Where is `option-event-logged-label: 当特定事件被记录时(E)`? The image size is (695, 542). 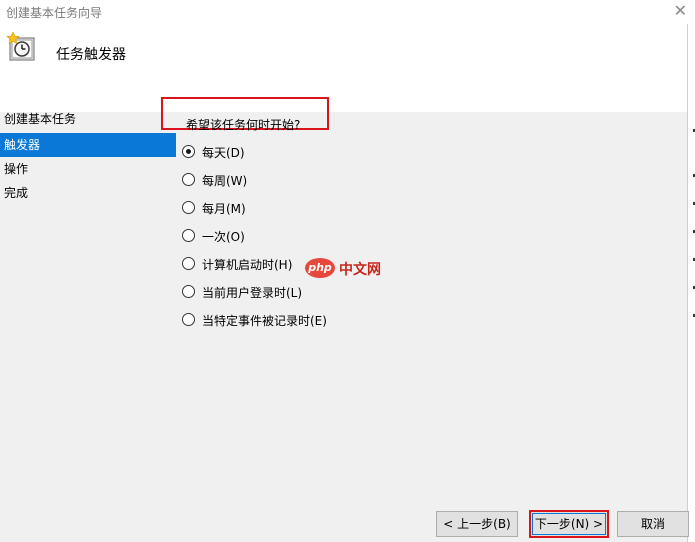
option-event-logged-label: 当特定事件被记录时(E) is located at coordinates (264, 321).